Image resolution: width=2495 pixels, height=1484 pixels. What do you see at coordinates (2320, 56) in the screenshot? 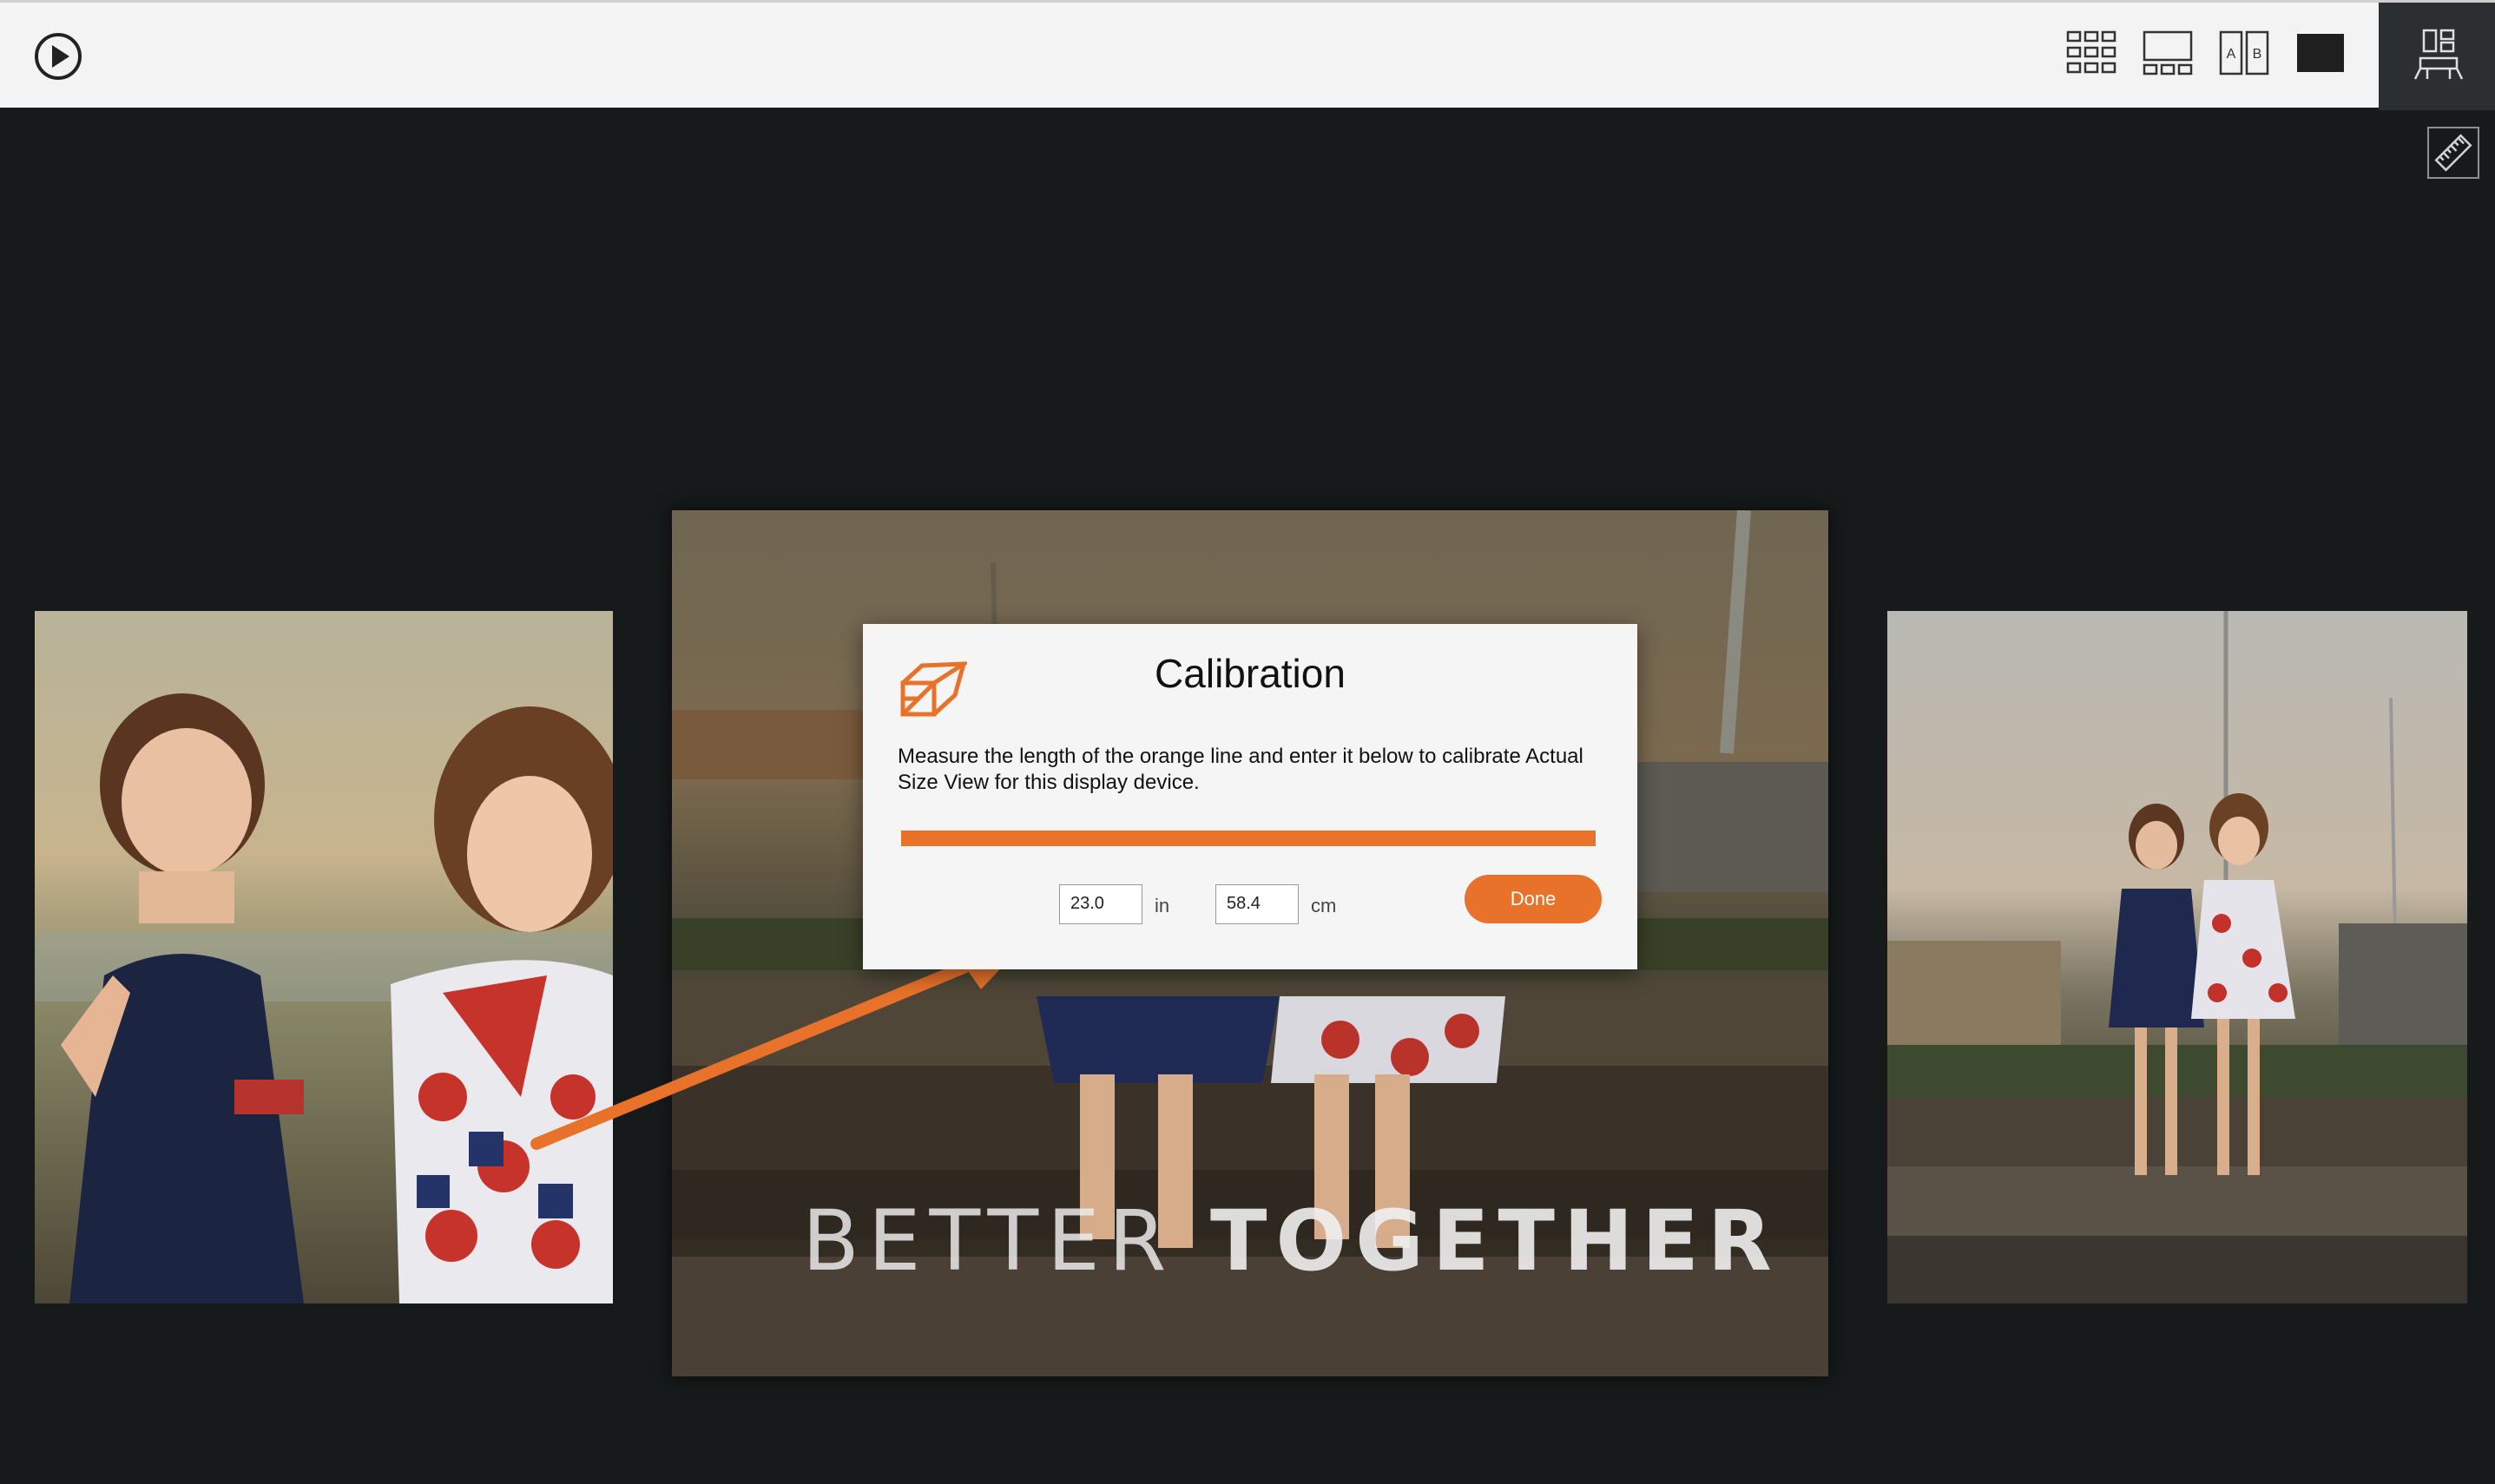
I see `single-view-icon` at bounding box center [2320, 56].